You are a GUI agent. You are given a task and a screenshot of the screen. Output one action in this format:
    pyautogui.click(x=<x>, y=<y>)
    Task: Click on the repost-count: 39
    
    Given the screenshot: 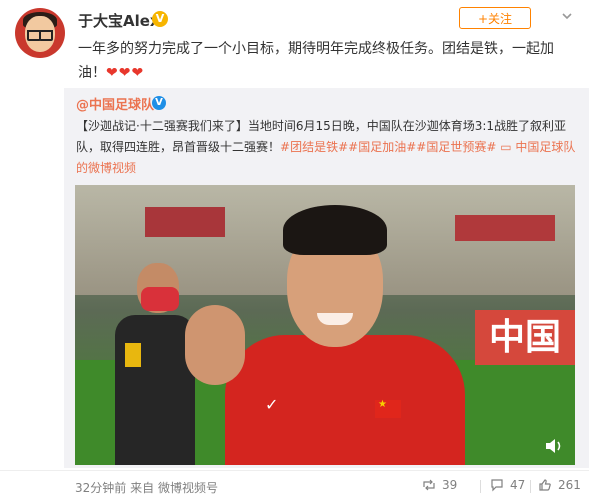 What is the action you would take?
    pyautogui.click(x=450, y=485)
    